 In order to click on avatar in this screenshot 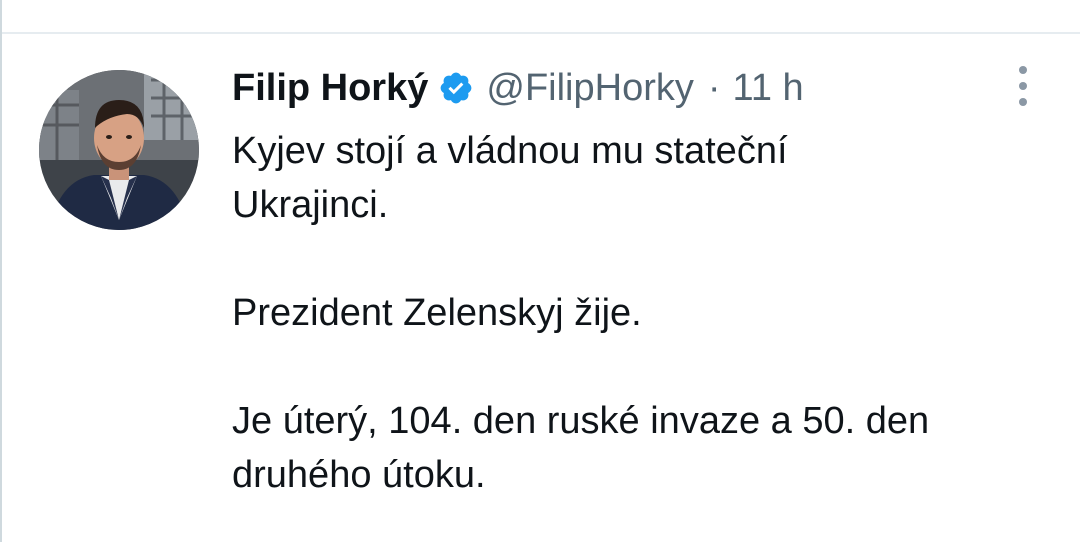, I will do `click(119, 150)`.